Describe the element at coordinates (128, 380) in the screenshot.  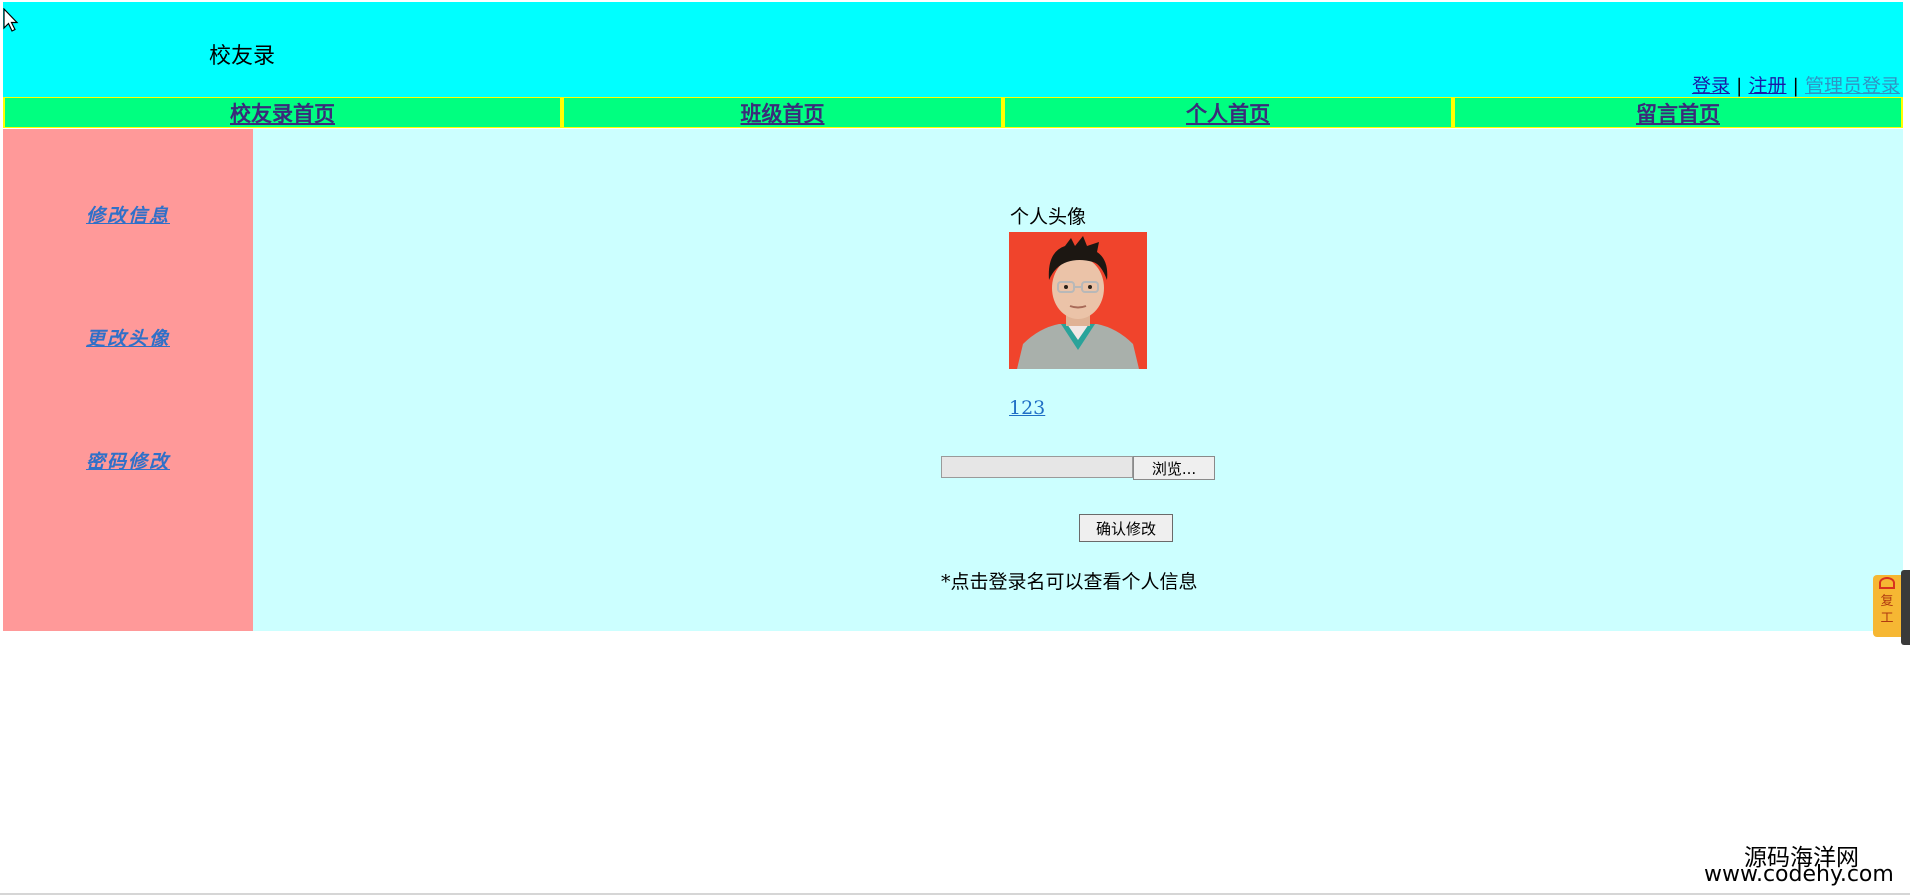
I see `sidebar: 修改信息 更改头像 密码修改` at that location.